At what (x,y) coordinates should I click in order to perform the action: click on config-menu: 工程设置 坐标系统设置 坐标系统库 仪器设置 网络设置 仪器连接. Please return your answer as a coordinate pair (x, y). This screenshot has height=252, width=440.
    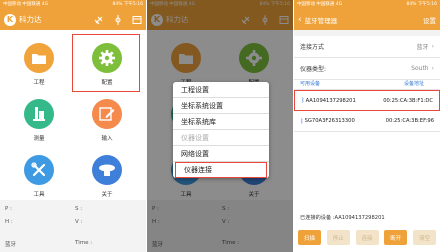
    Looking at the image, I should click on (221, 130).